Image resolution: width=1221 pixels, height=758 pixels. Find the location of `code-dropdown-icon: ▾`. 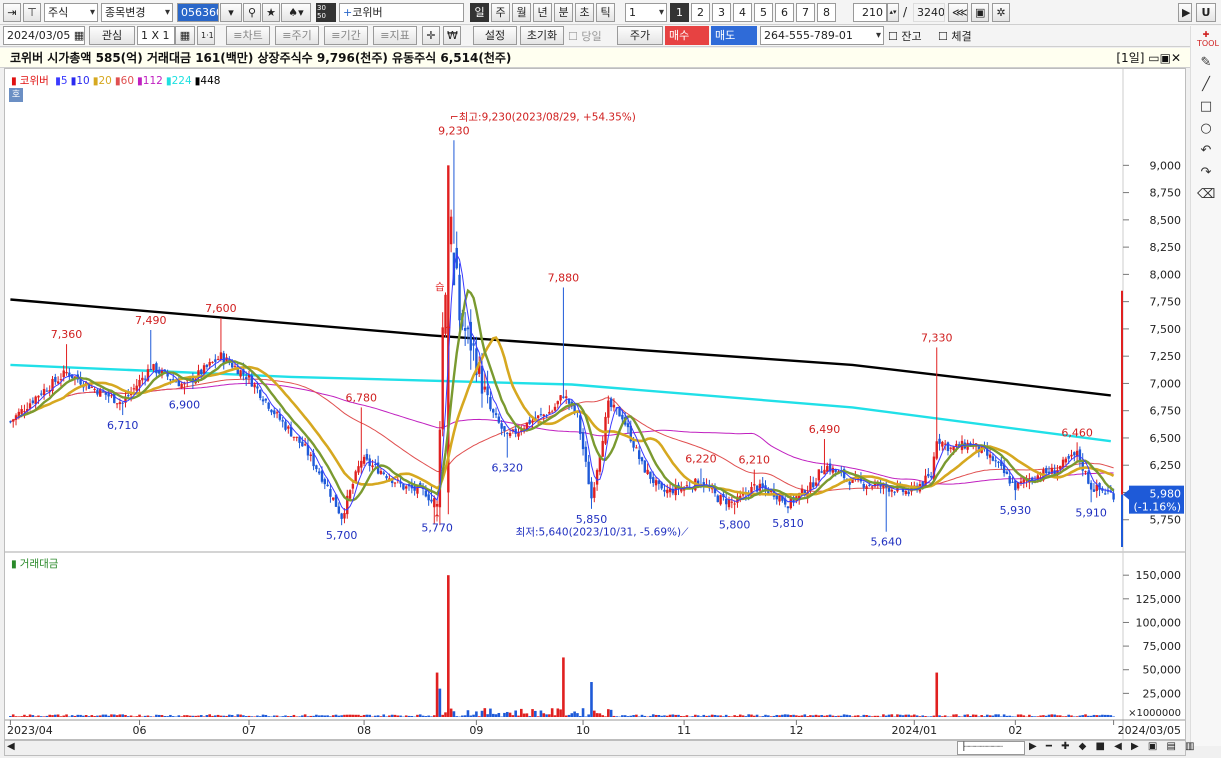

code-dropdown-icon: ▾ is located at coordinates (231, 12).